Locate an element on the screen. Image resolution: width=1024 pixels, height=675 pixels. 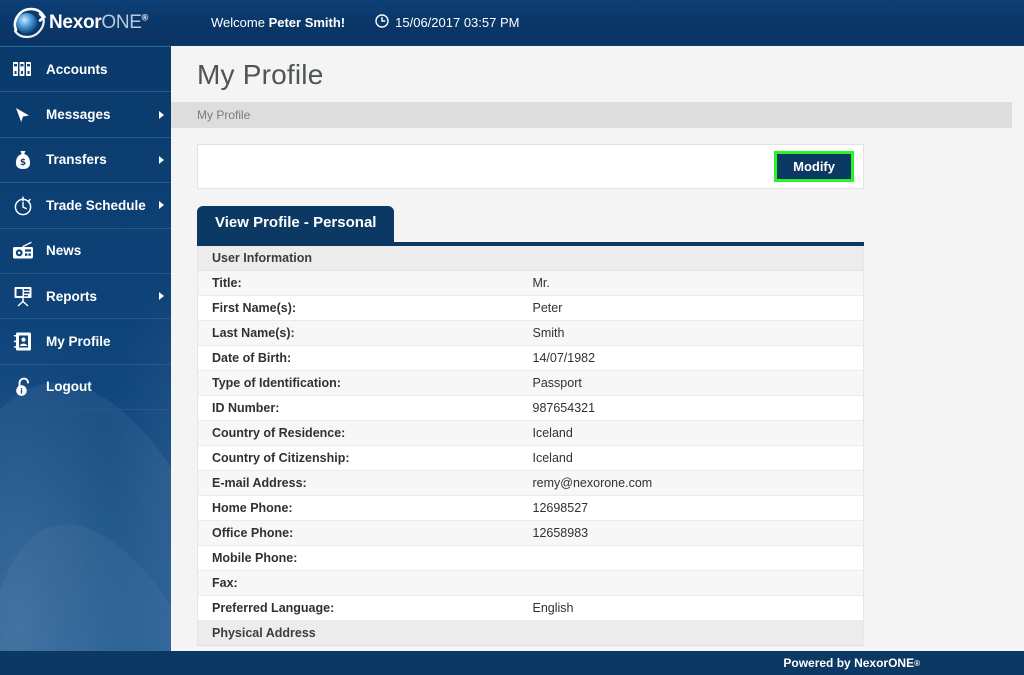
page-title: My Profile is located at coordinates (260, 74).